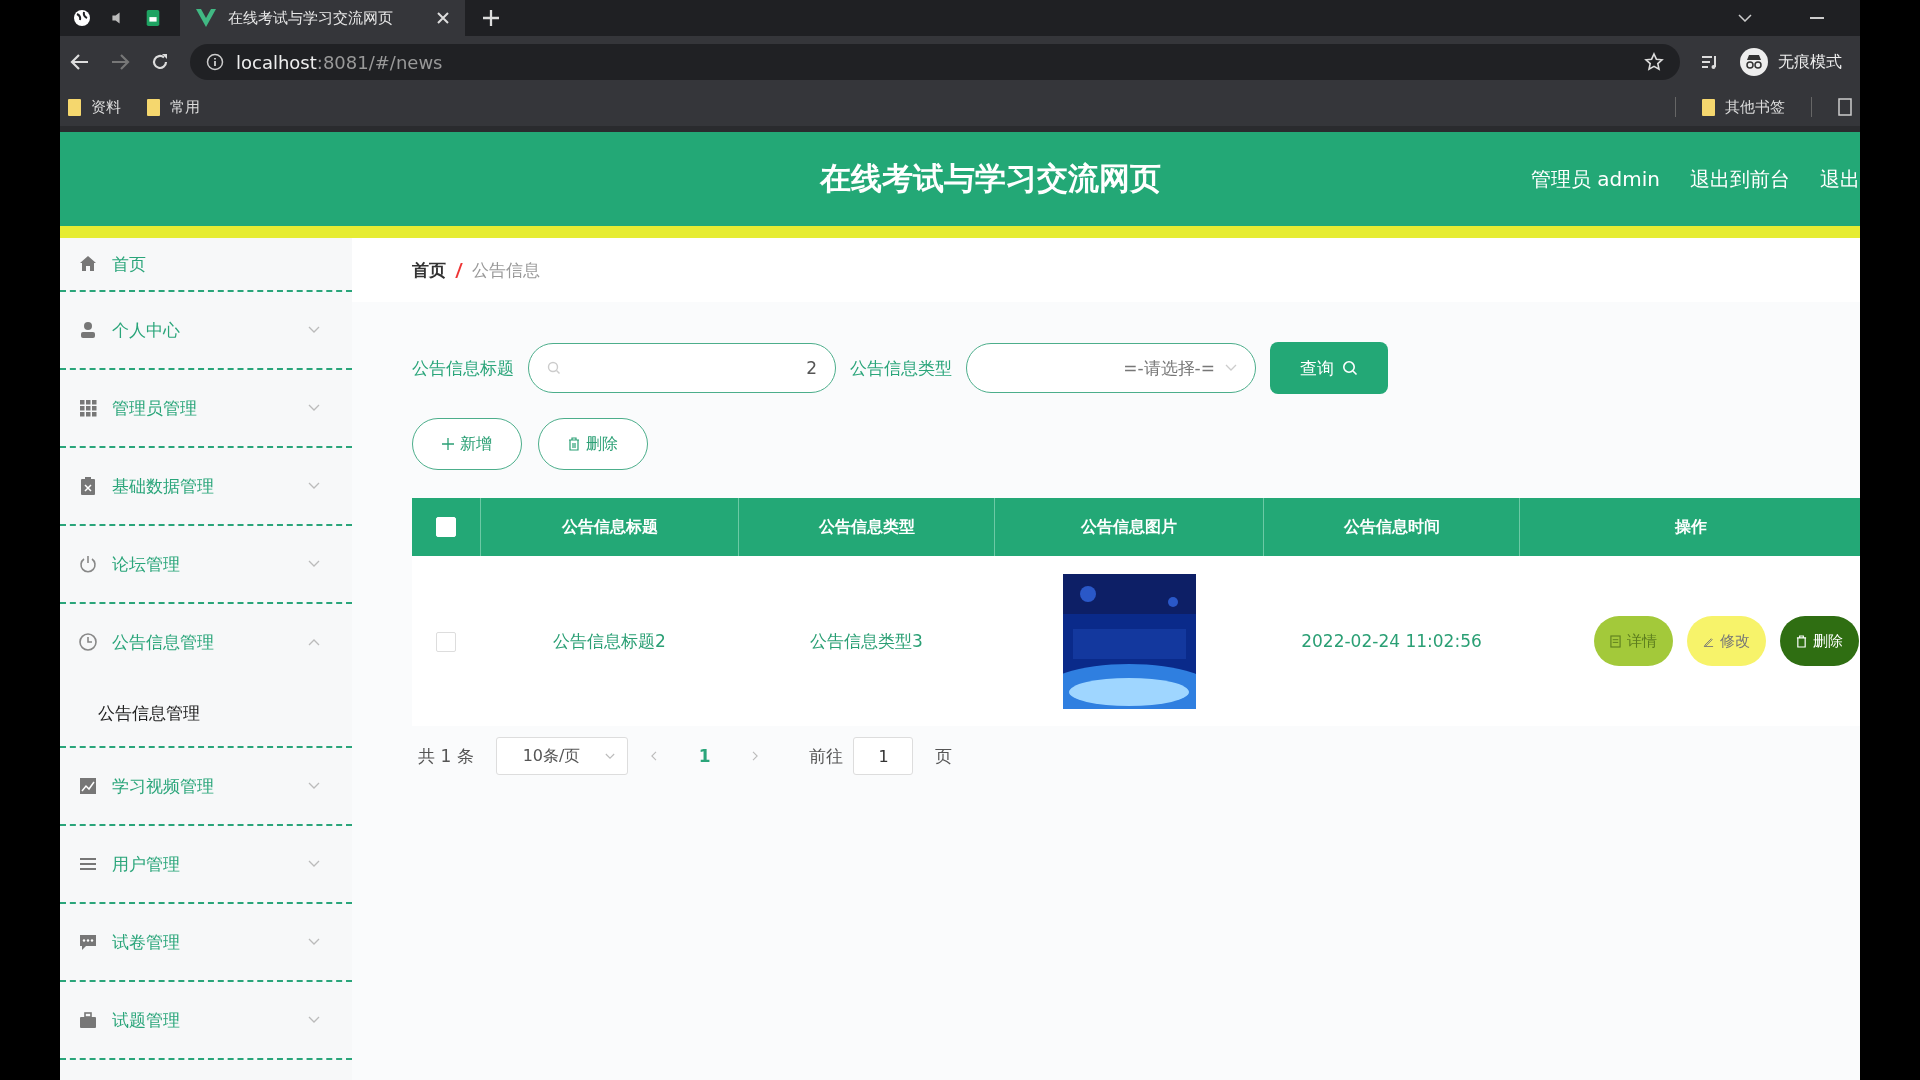 This screenshot has width=1920, height=1080. What do you see at coordinates (88, 408) in the screenshot?
I see `grid-icon` at bounding box center [88, 408].